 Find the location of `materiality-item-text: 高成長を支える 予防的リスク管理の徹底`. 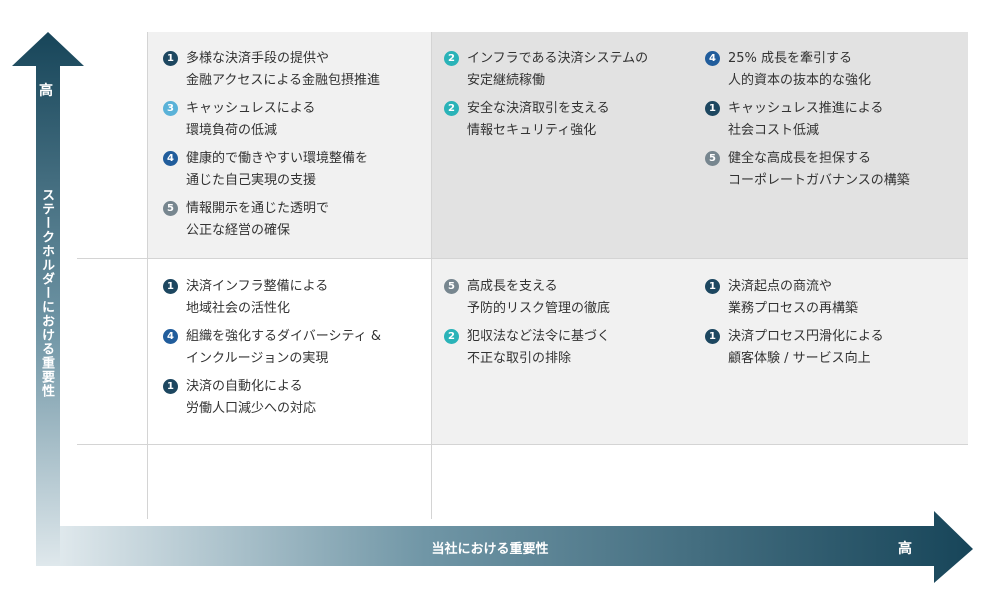

materiality-item-text: 高成長を支える 予防的リスク管理の徹底 is located at coordinates (539, 297).